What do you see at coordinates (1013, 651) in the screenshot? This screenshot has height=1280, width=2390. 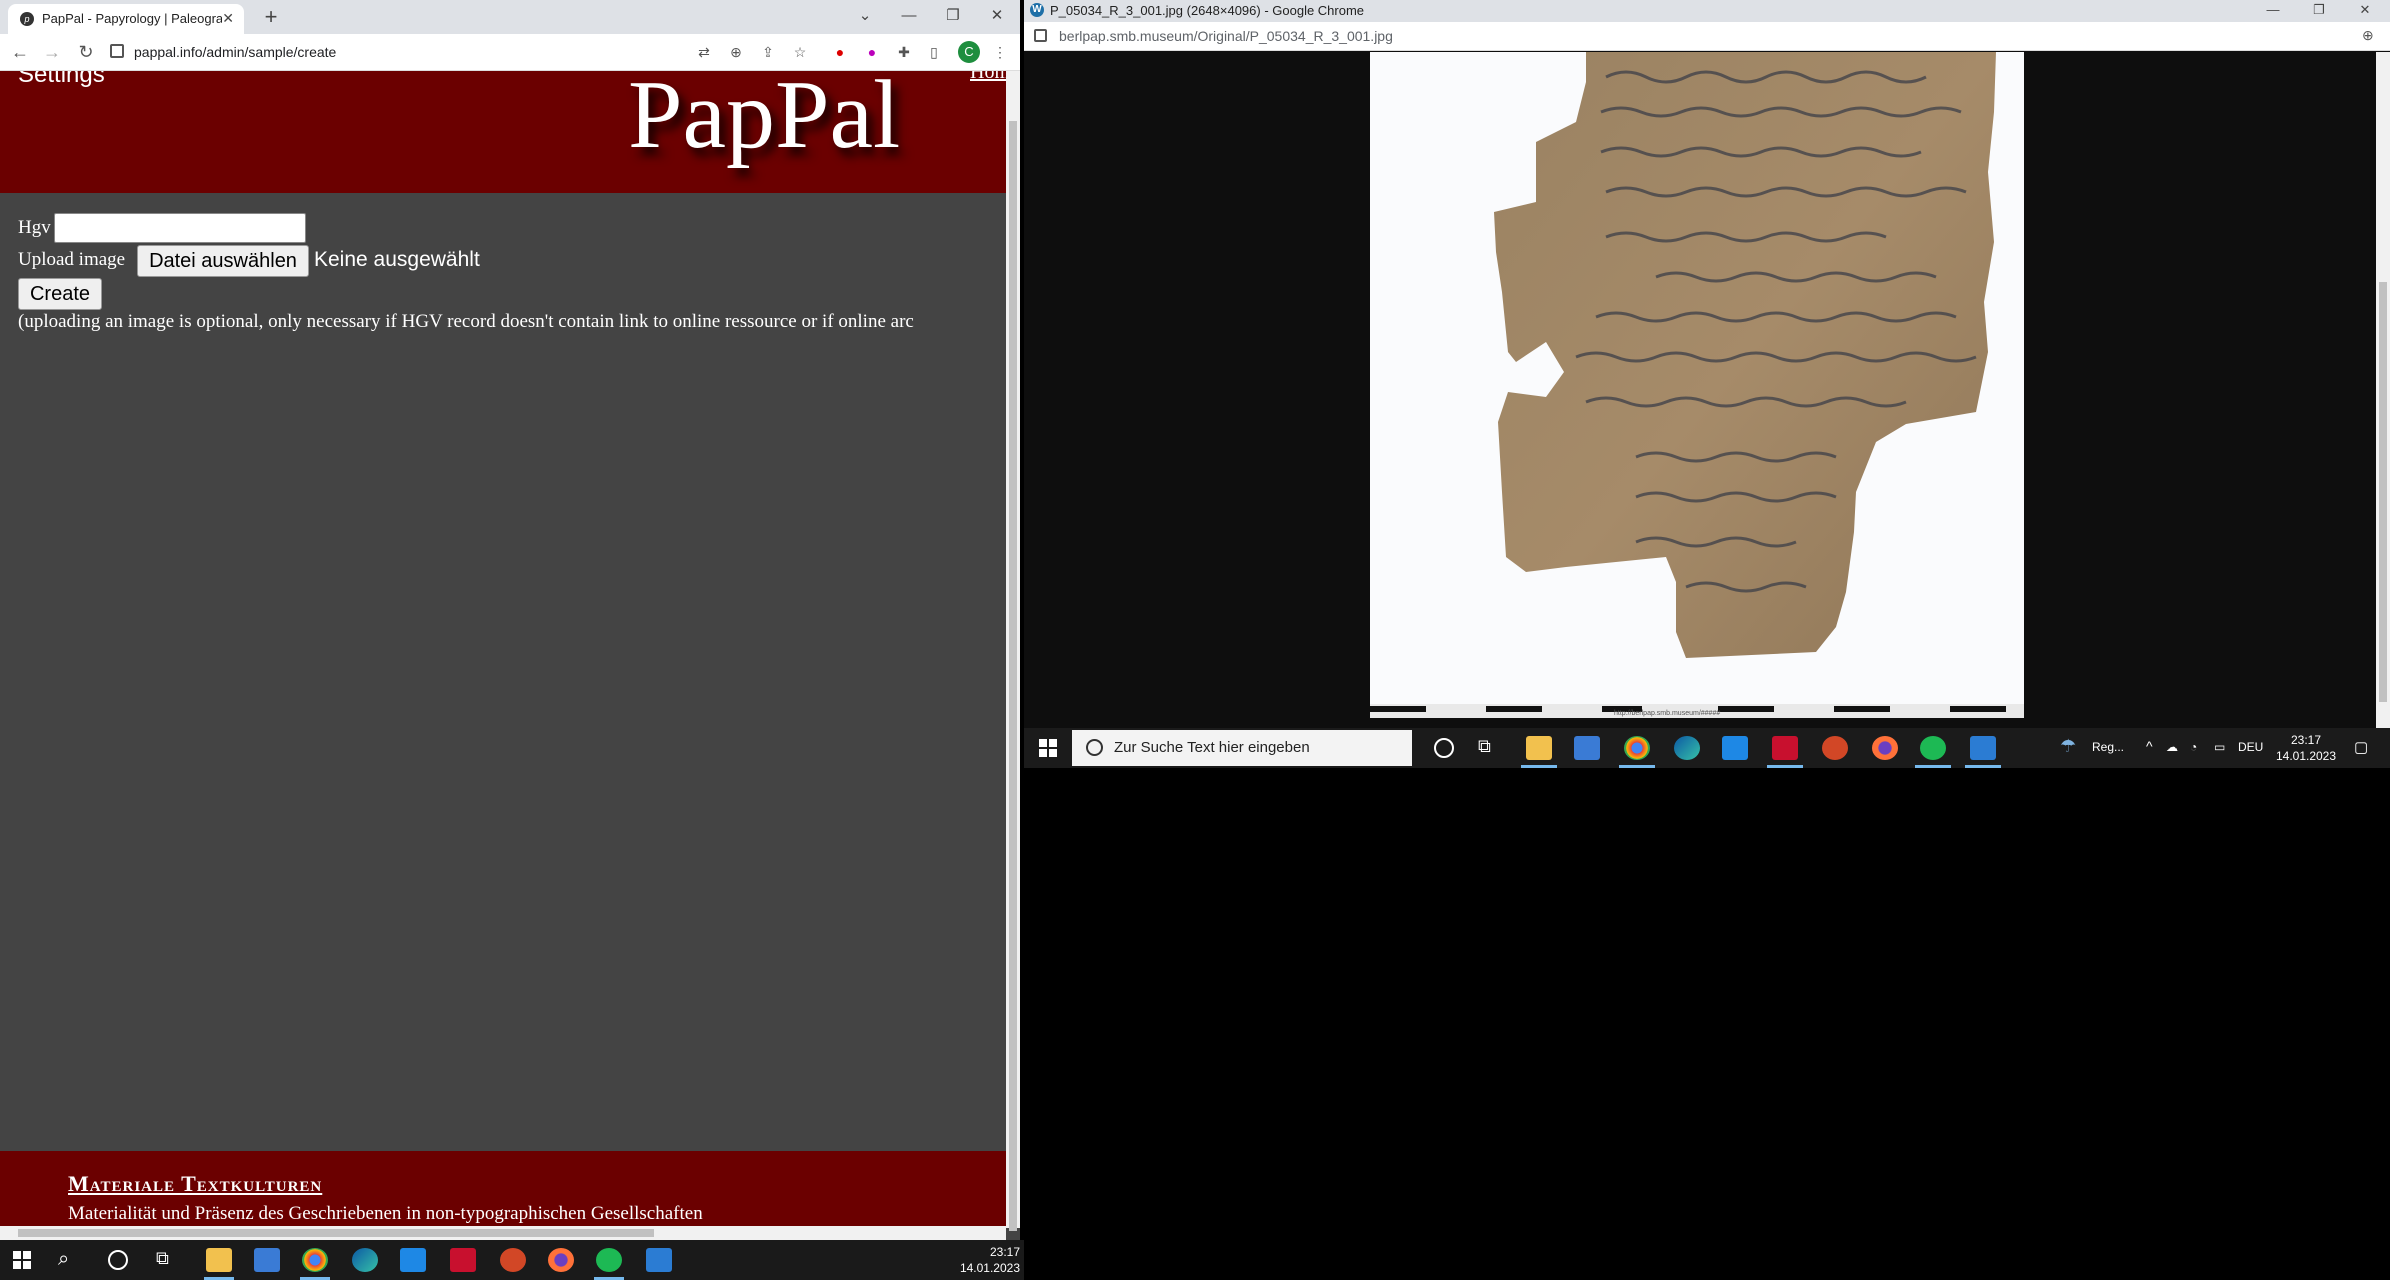 I see `vertical-scrollbar` at bounding box center [1013, 651].